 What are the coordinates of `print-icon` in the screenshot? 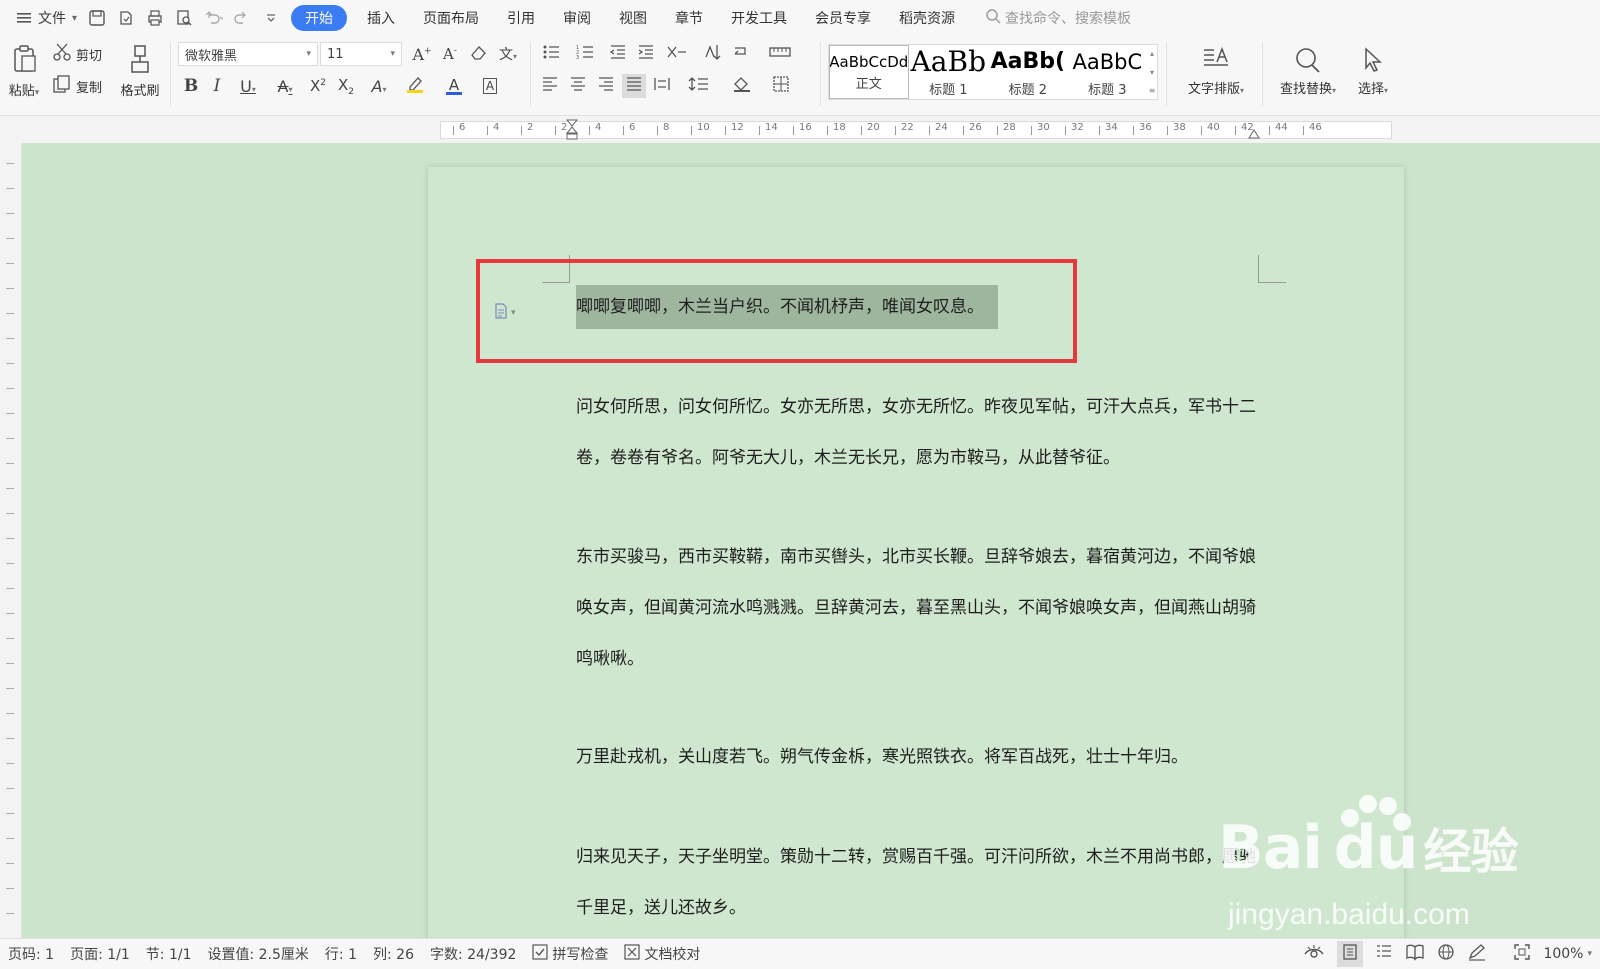 It's located at (155, 18).